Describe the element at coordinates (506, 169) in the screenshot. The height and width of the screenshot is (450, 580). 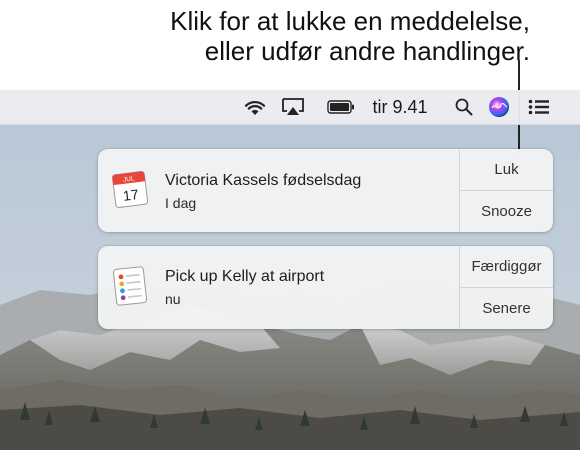
I see `close-button: Luk` at that location.